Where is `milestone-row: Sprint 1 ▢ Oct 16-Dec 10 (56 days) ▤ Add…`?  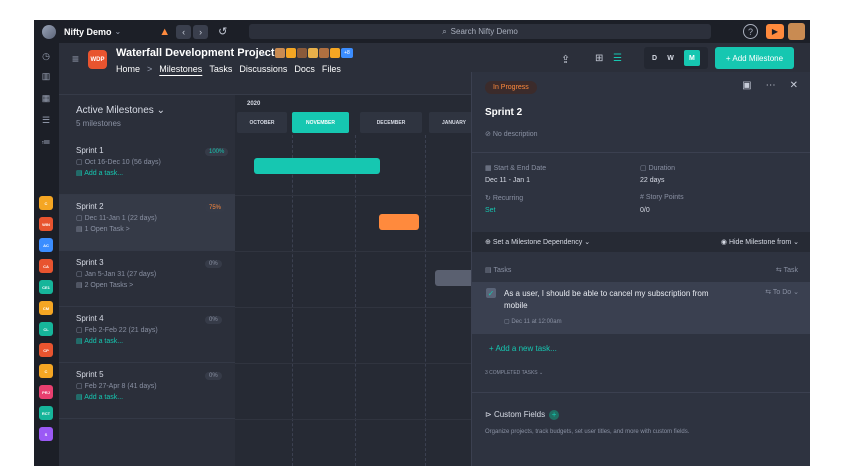 milestone-row: Sprint 1 ▢ Oct 16-Dec 10 (56 days) ▤ Add… is located at coordinates (147, 167).